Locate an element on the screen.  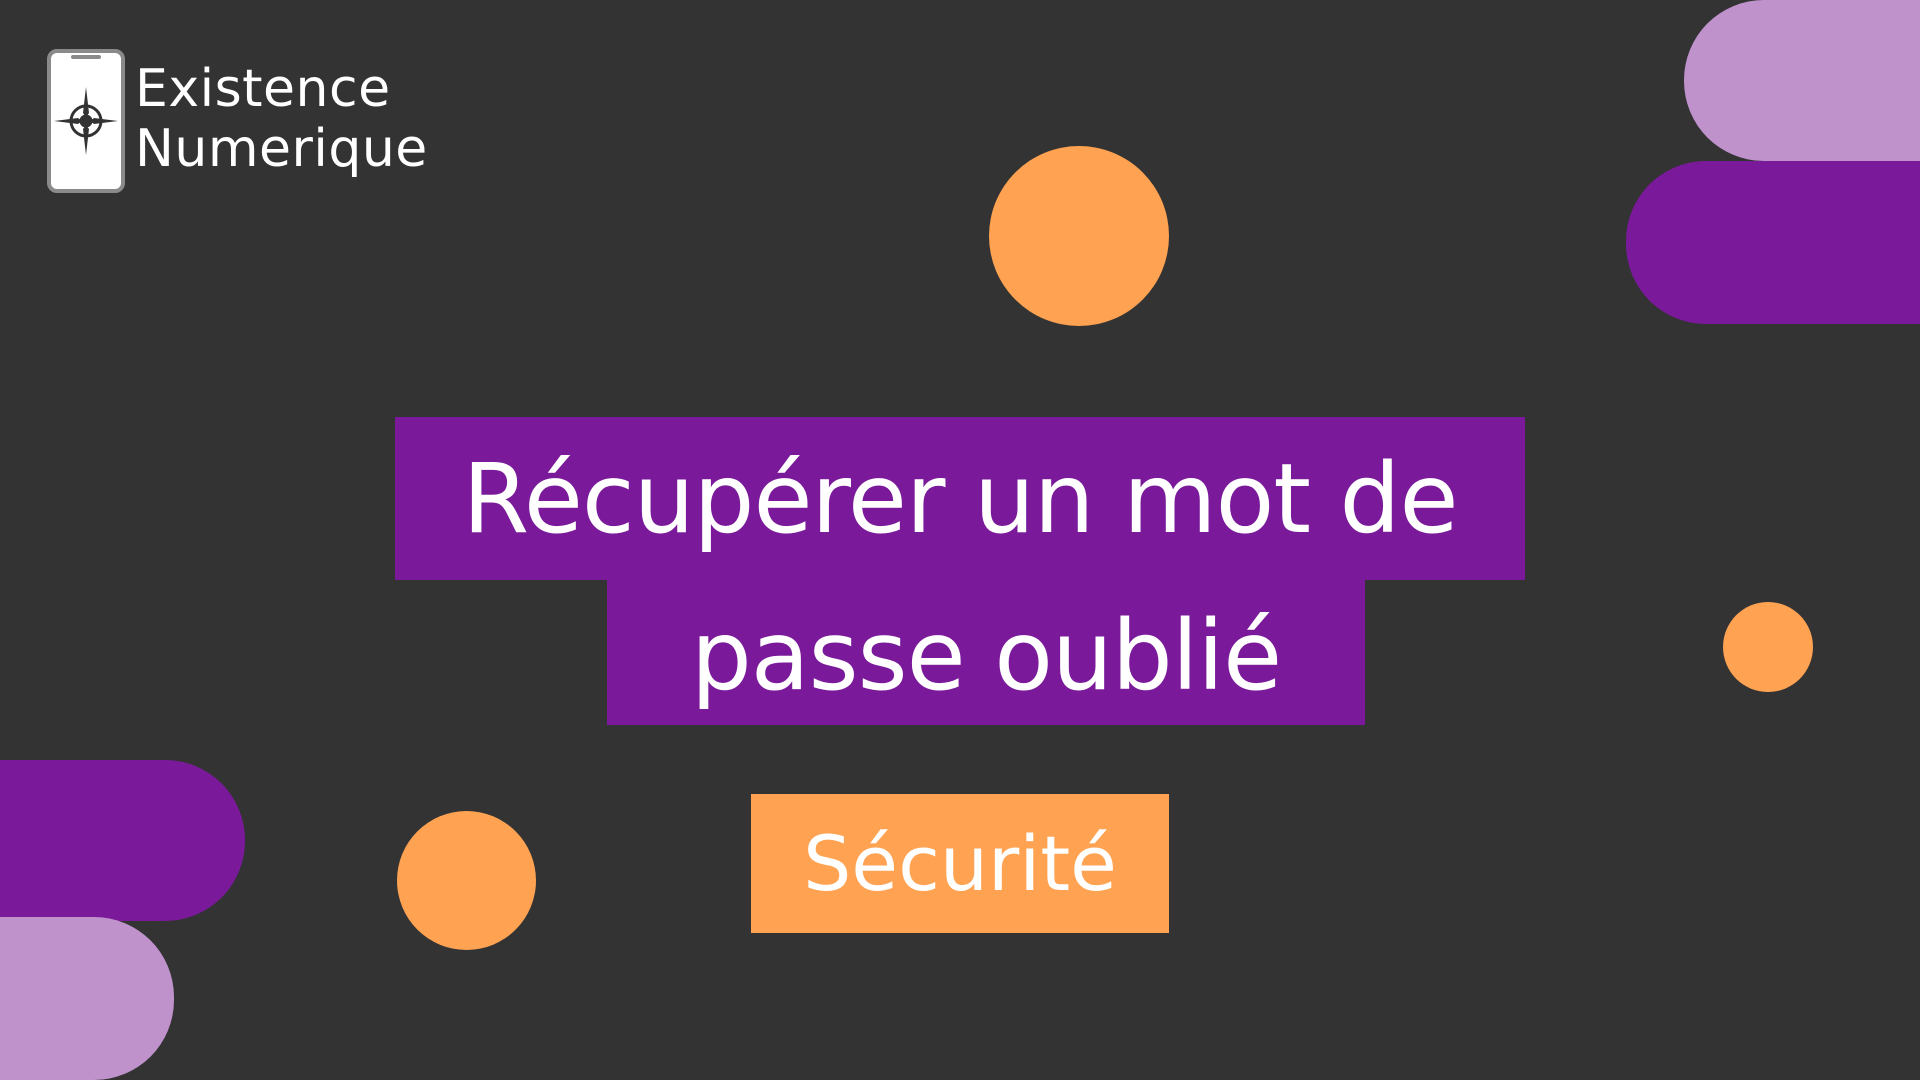
light-purple-pill-bottom-left is located at coordinates (87, 998).